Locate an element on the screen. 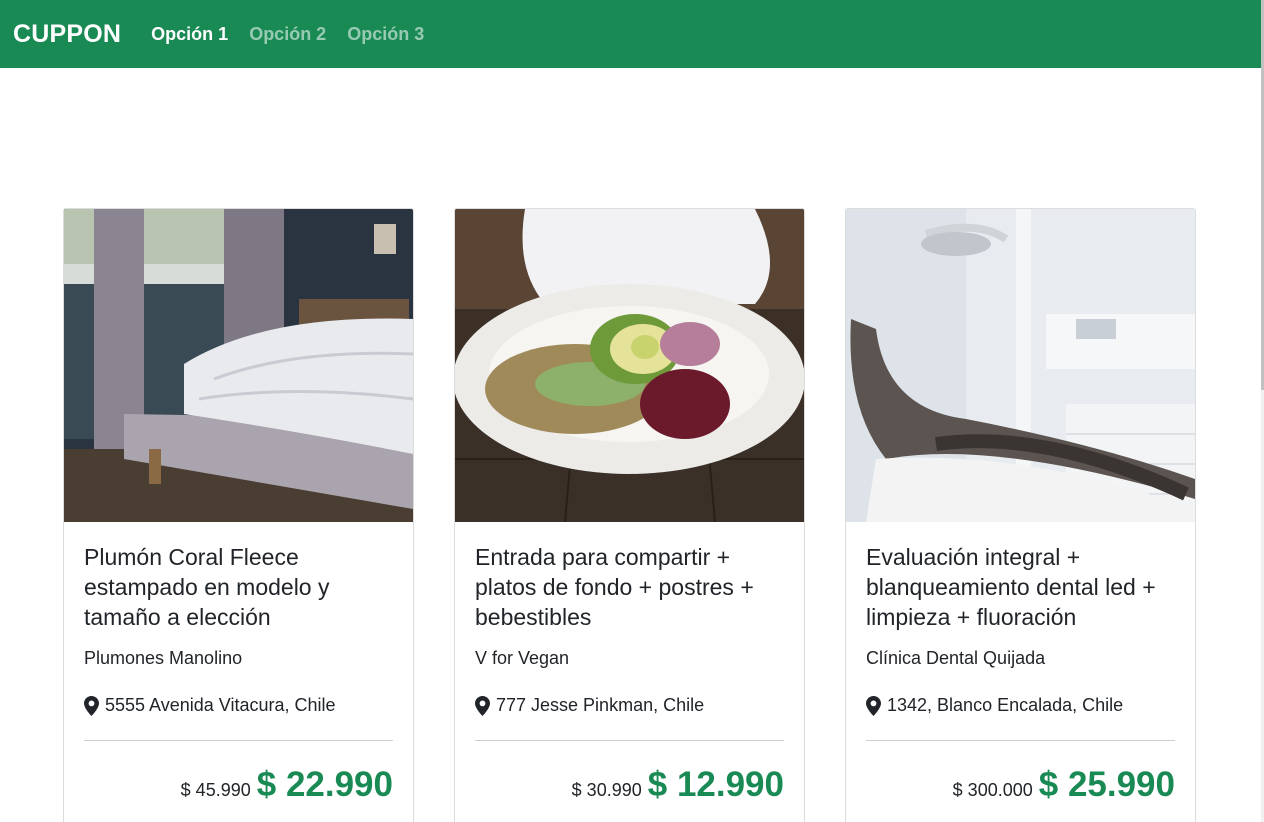 The height and width of the screenshot is (822, 1264). original-price: $ 45.990 is located at coordinates (215, 790).